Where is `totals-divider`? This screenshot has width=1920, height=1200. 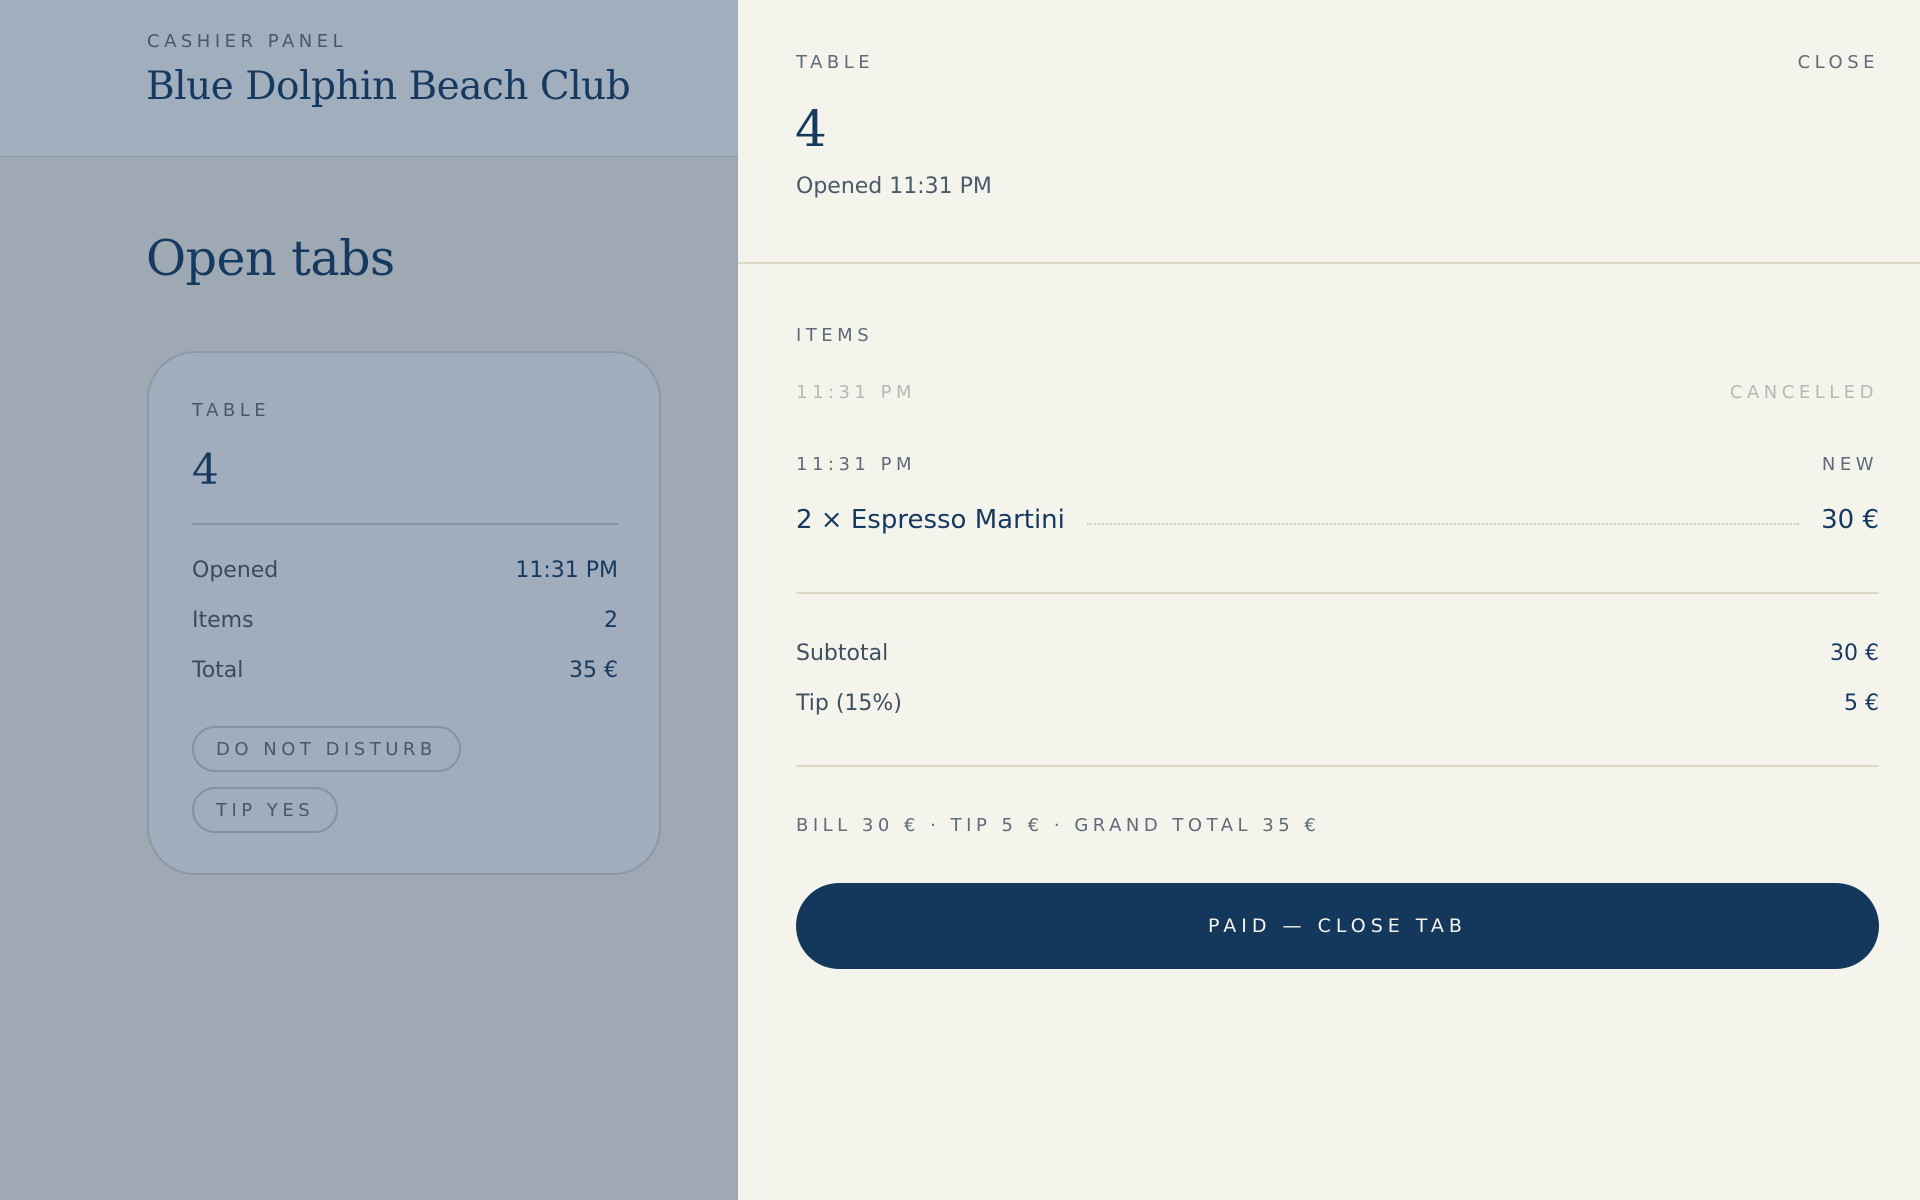
totals-divider is located at coordinates (1337, 766).